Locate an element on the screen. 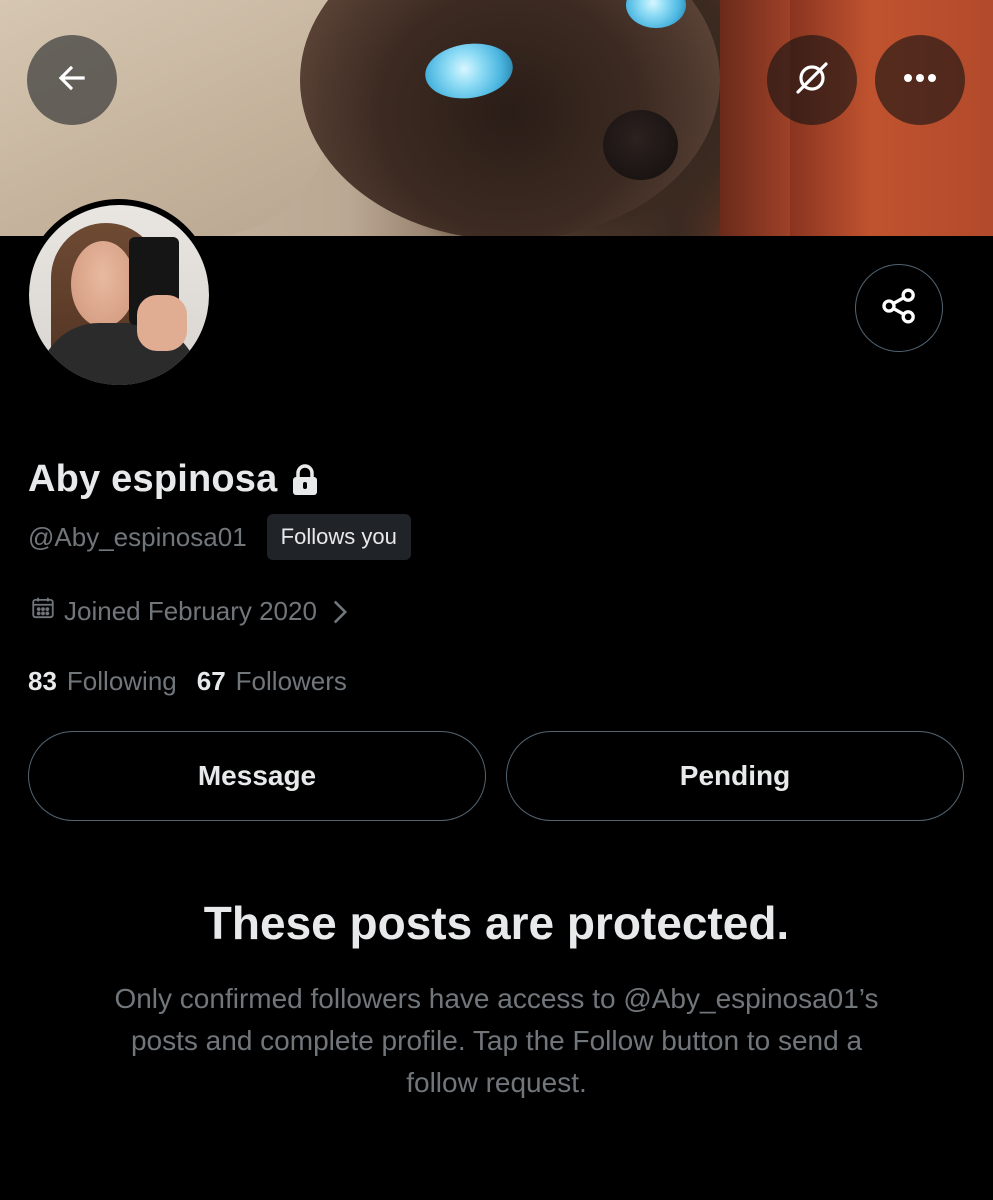 This screenshot has width=993, height=1200. arrow-left-icon is located at coordinates (72, 80).